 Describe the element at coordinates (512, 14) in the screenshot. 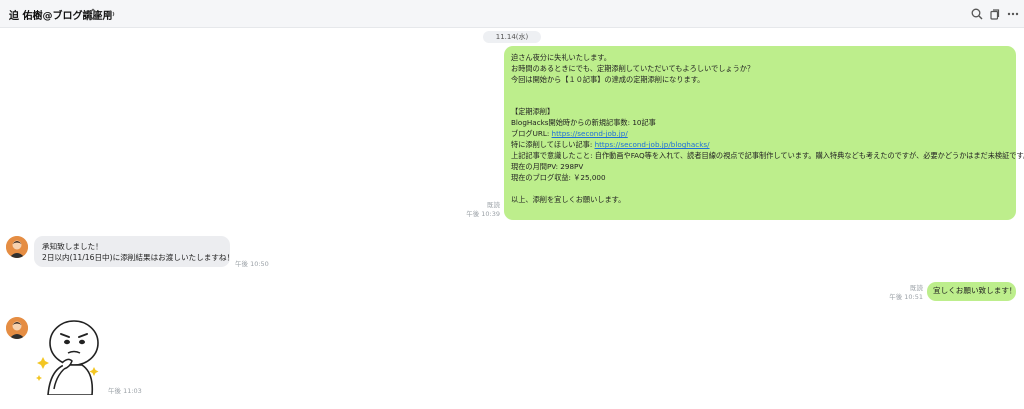

I see `chat-header: 迫 佑樹@ブログ講座用` at that location.